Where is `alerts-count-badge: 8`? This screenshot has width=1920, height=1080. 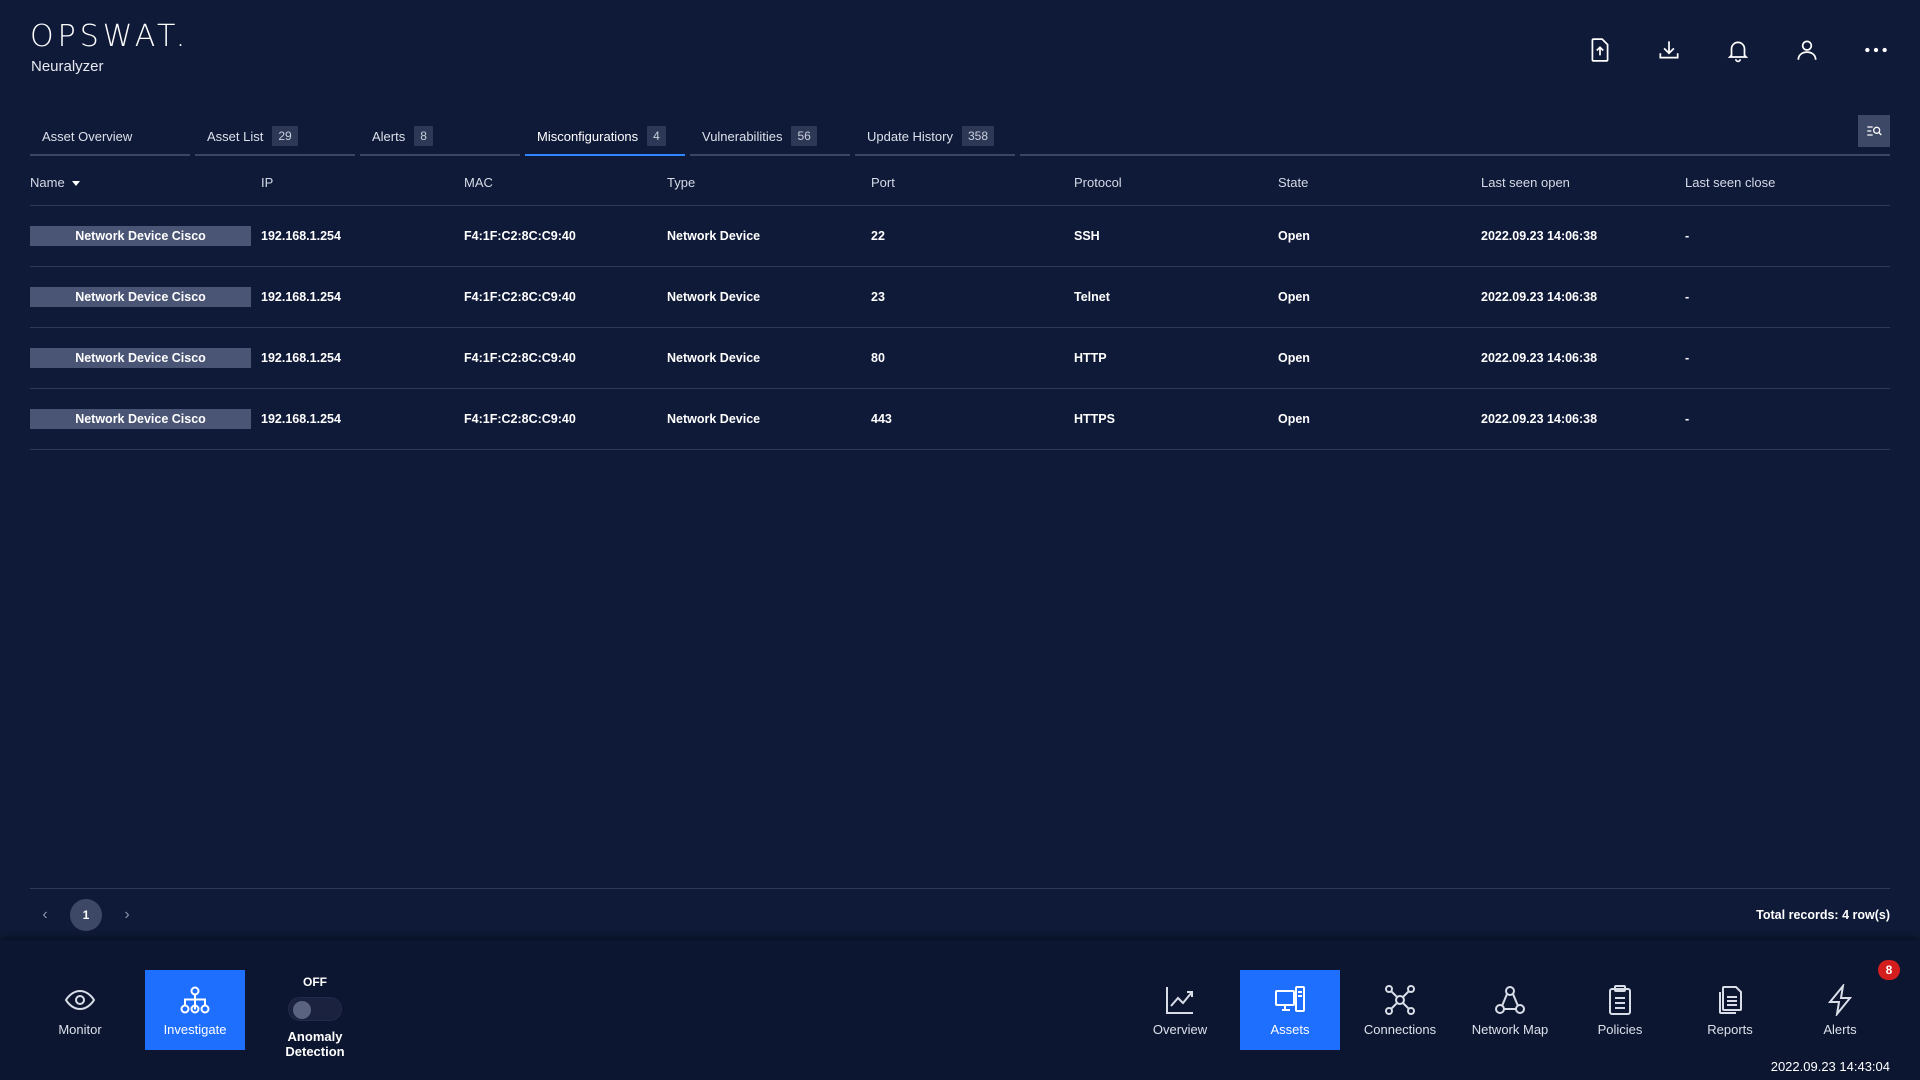 alerts-count-badge: 8 is located at coordinates (1889, 970).